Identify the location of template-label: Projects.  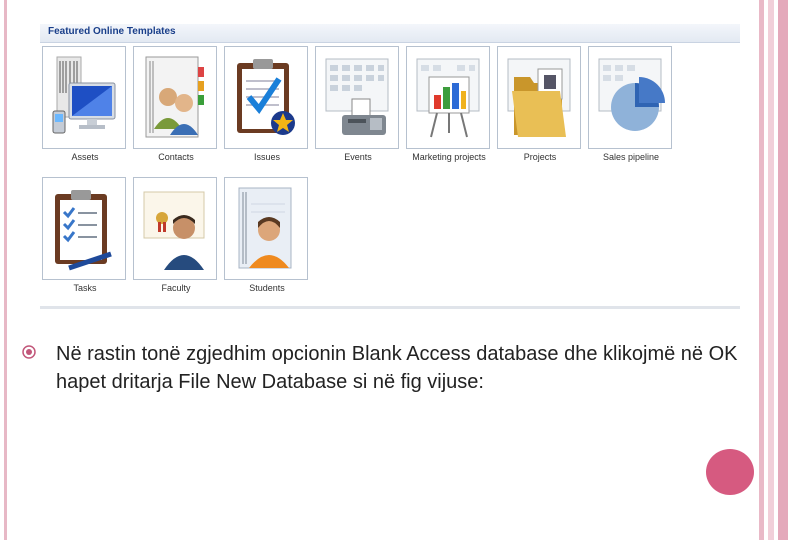
(540, 157).